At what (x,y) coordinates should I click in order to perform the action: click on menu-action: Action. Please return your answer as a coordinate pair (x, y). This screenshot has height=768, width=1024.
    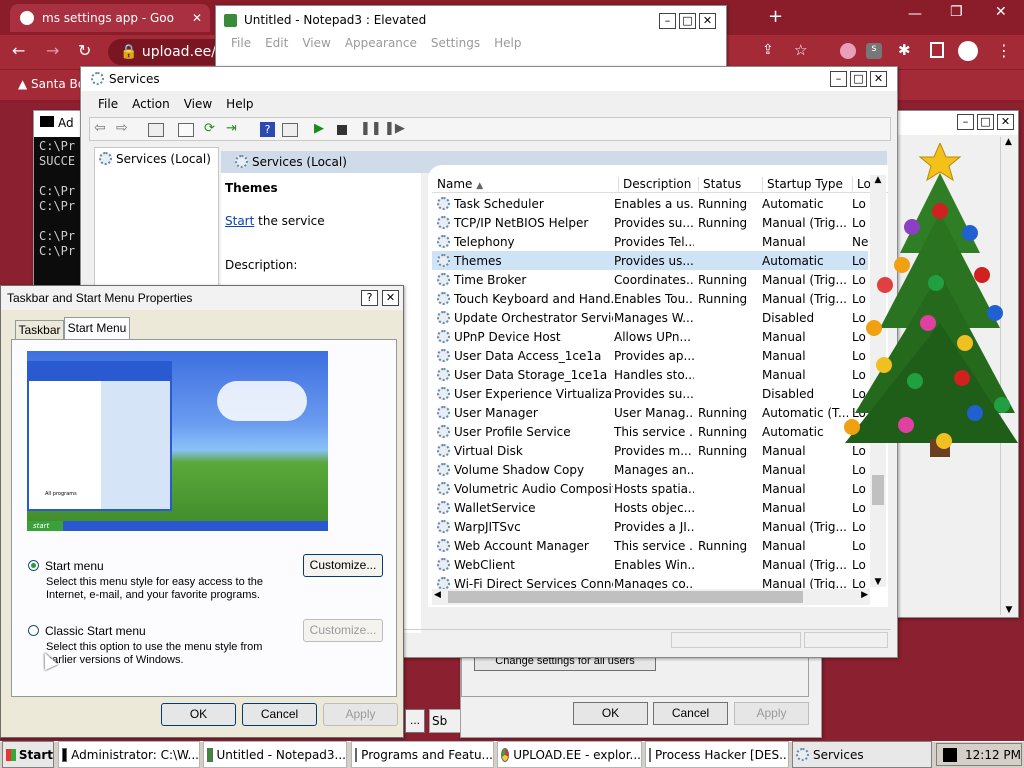
    Looking at the image, I should click on (151, 104).